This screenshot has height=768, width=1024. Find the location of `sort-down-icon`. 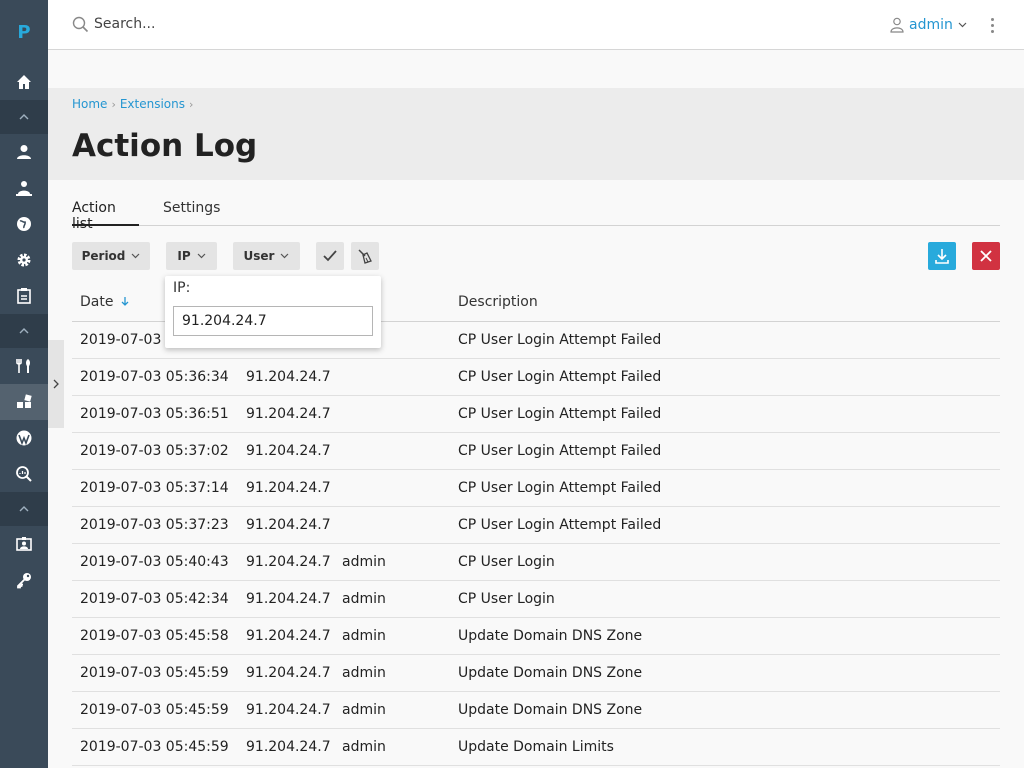

sort-down-icon is located at coordinates (125, 301).